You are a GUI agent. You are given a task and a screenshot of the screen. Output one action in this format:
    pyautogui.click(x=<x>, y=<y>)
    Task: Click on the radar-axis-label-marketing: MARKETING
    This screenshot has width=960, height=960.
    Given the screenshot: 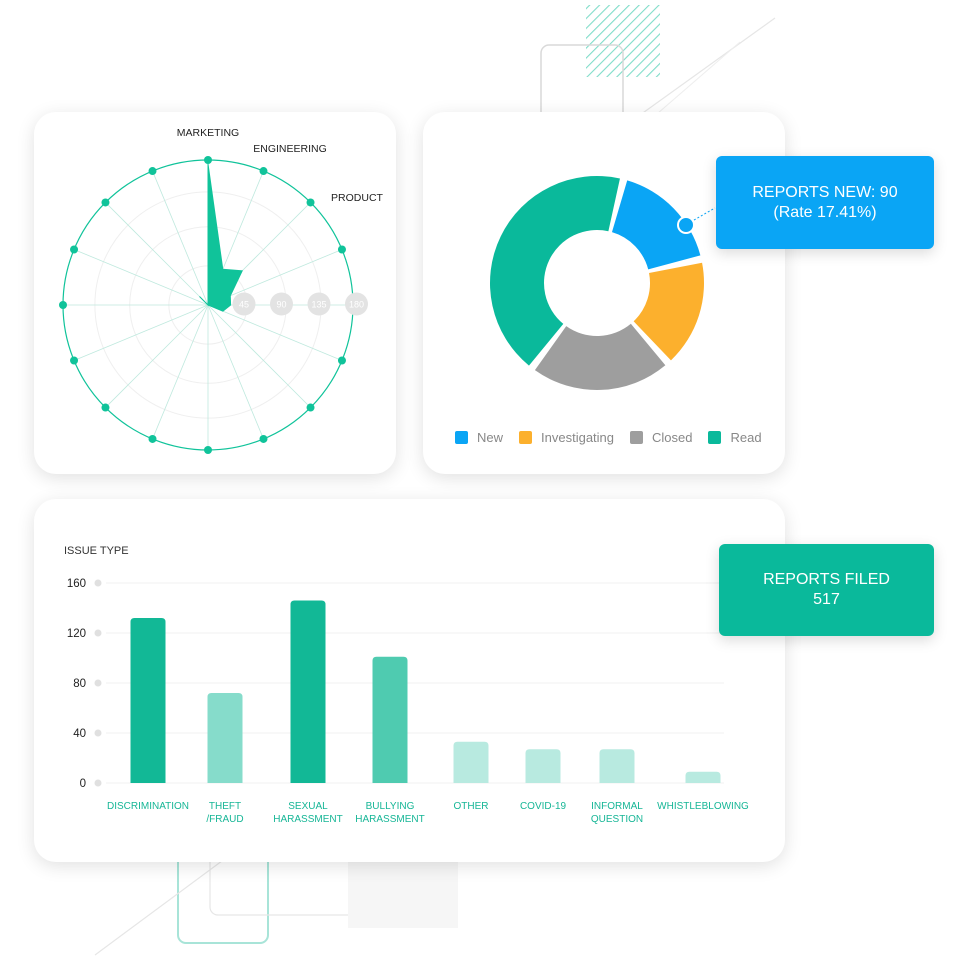 What is the action you would take?
    pyautogui.click(x=208, y=133)
    